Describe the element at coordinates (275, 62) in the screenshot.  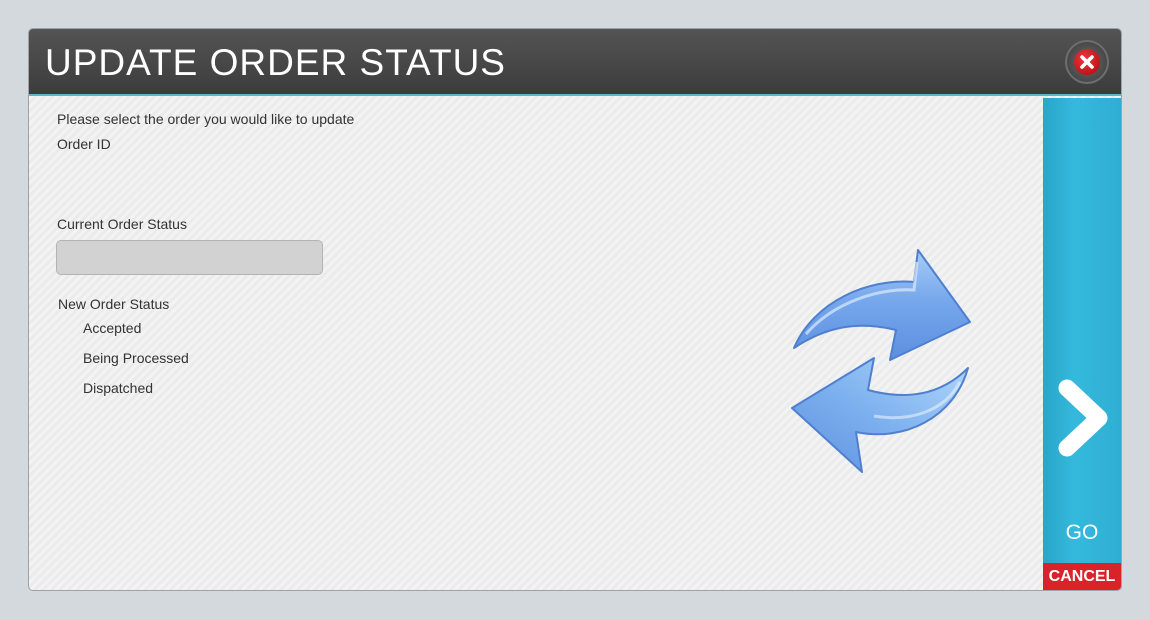
I see `dialog-title: UPDATE ORDER STATUS` at that location.